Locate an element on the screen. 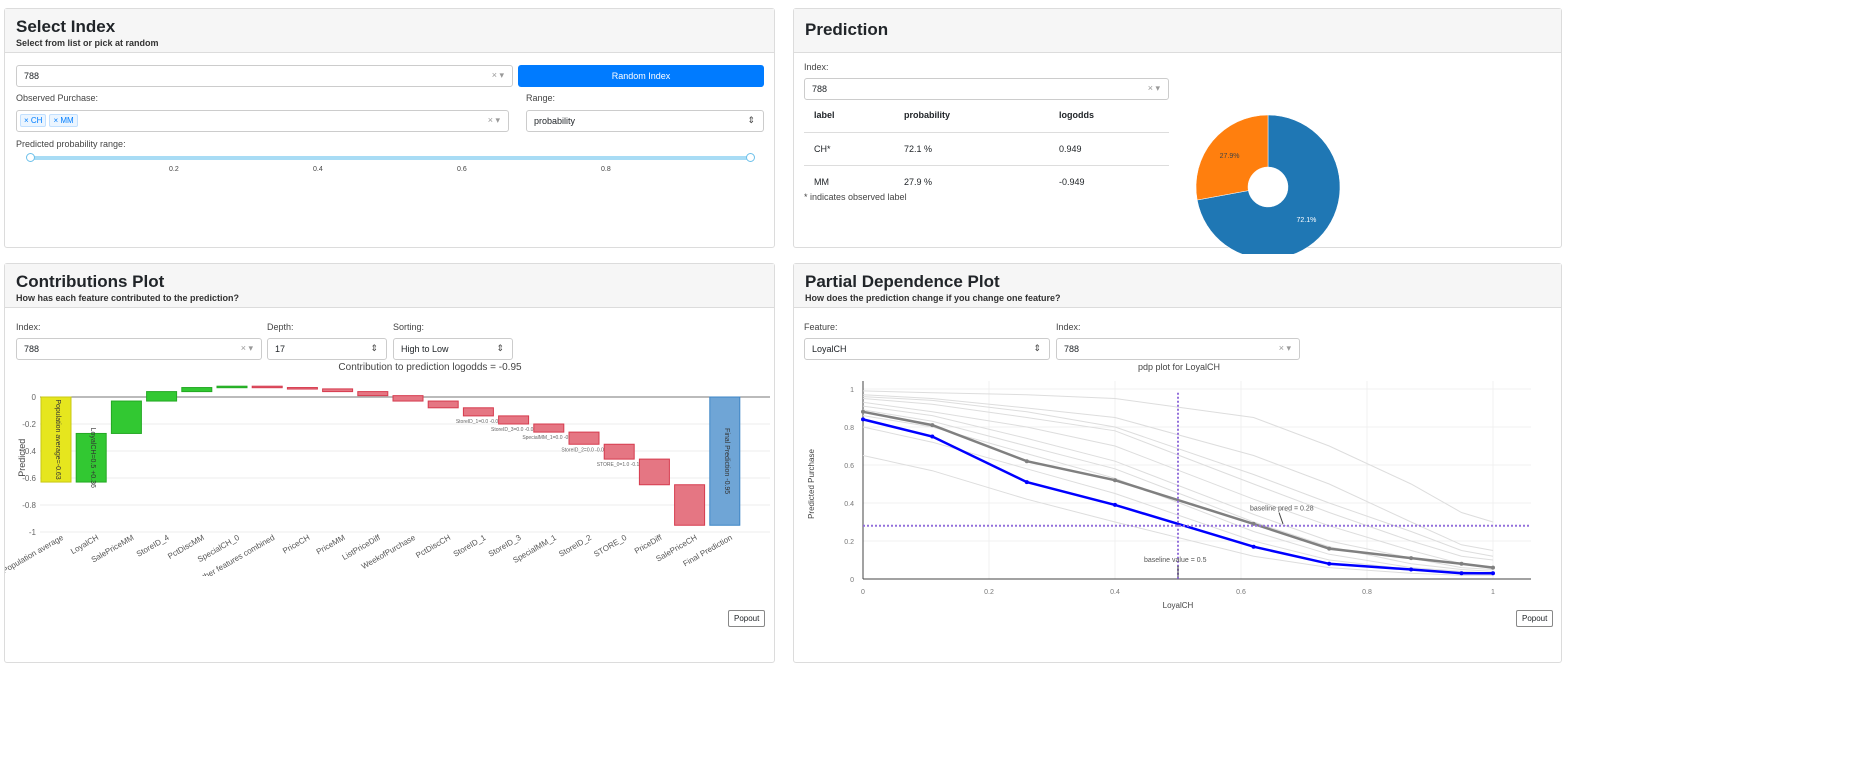 The width and height of the screenshot is (1873, 767). y-tick-label: -0.2 is located at coordinates (29, 424).